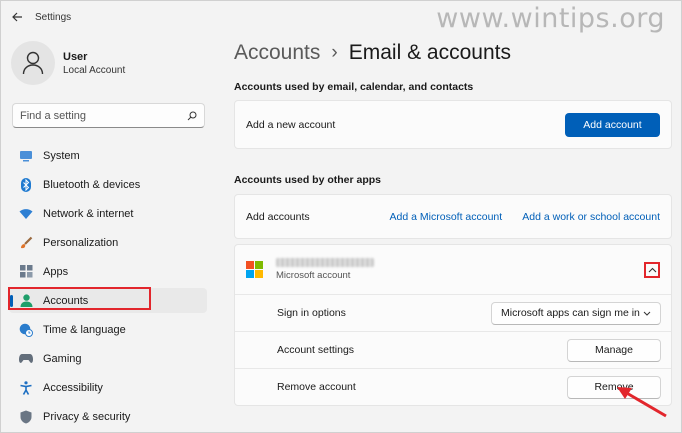 The image size is (682, 433). What do you see at coordinates (614, 387) in the screenshot?
I see `remove-button: Remove` at bounding box center [614, 387].